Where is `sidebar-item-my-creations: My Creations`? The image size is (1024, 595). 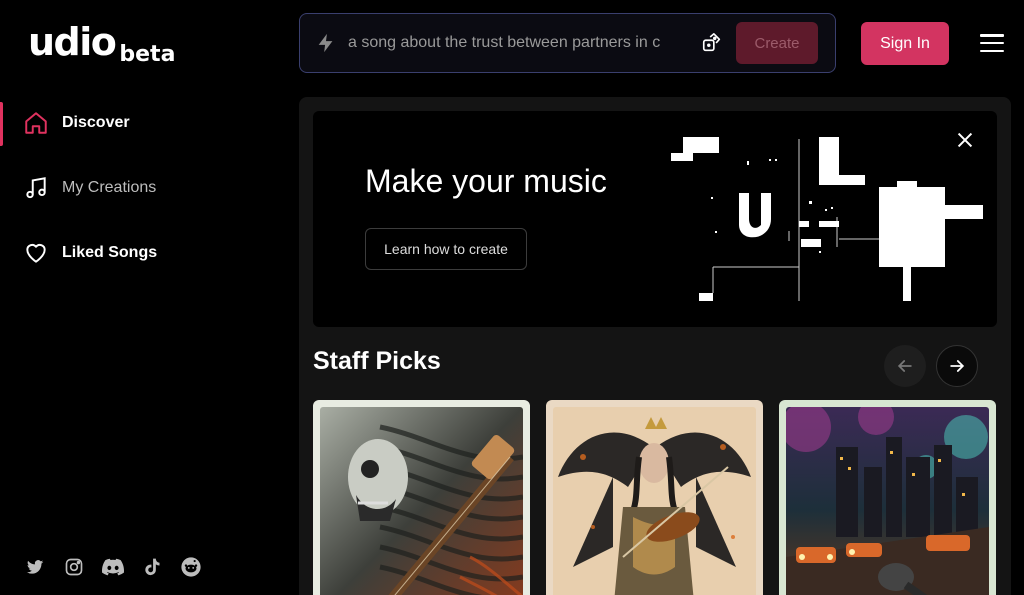 sidebar-item-my-creations: My Creations is located at coordinates (140, 188).